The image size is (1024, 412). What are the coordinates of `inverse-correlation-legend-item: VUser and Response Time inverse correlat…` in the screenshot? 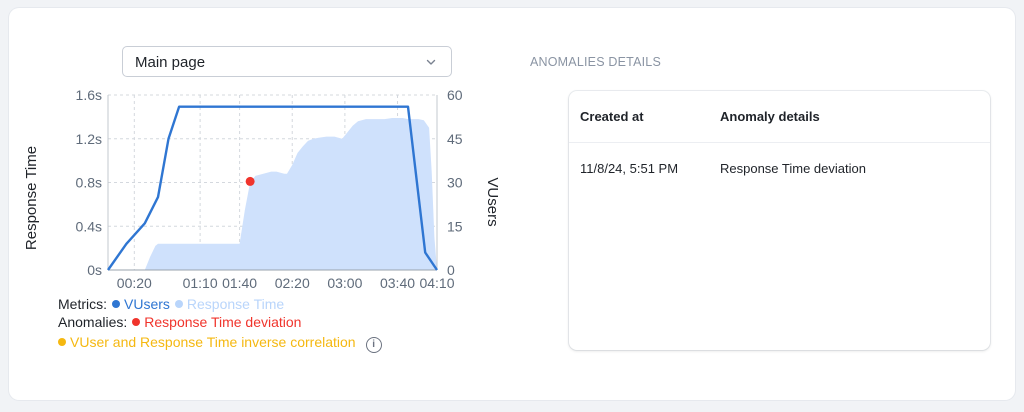 It's located at (213, 342).